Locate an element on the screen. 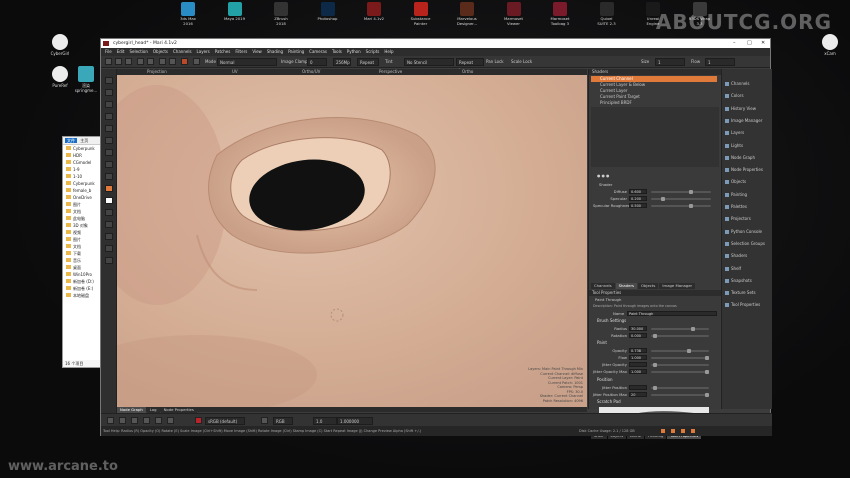  menu-item: Filters is located at coordinates (241, 52).